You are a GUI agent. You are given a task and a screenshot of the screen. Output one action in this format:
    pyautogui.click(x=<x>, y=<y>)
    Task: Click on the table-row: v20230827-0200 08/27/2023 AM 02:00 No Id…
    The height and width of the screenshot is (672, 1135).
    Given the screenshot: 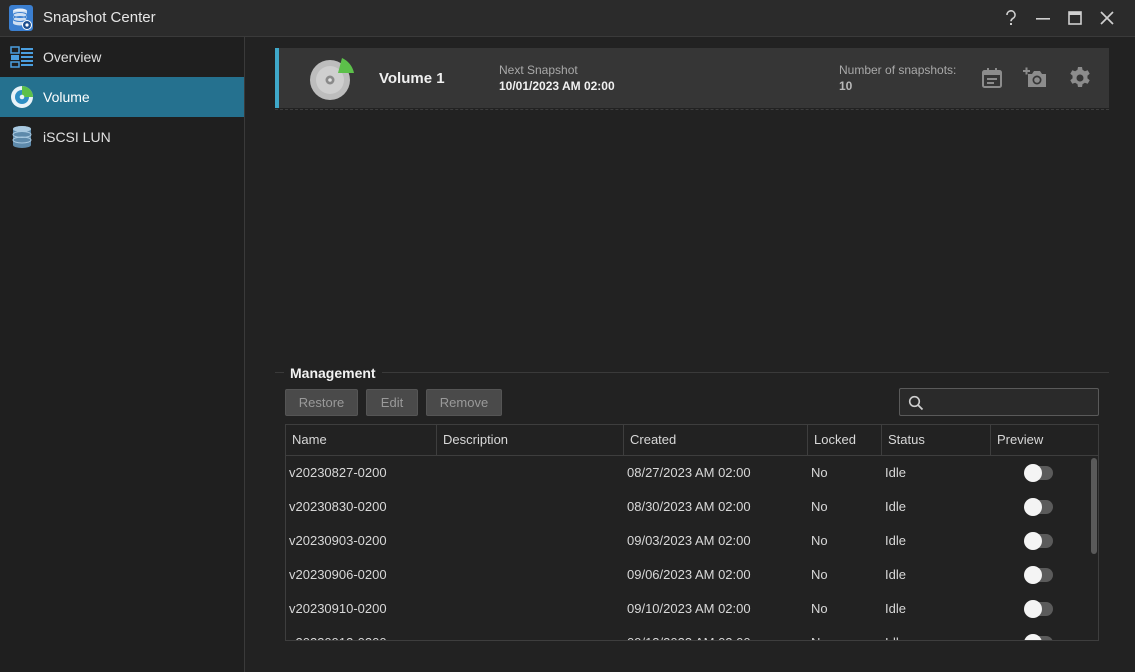 What is the action you would take?
    pyautogui.click(x=686, y=473)
    